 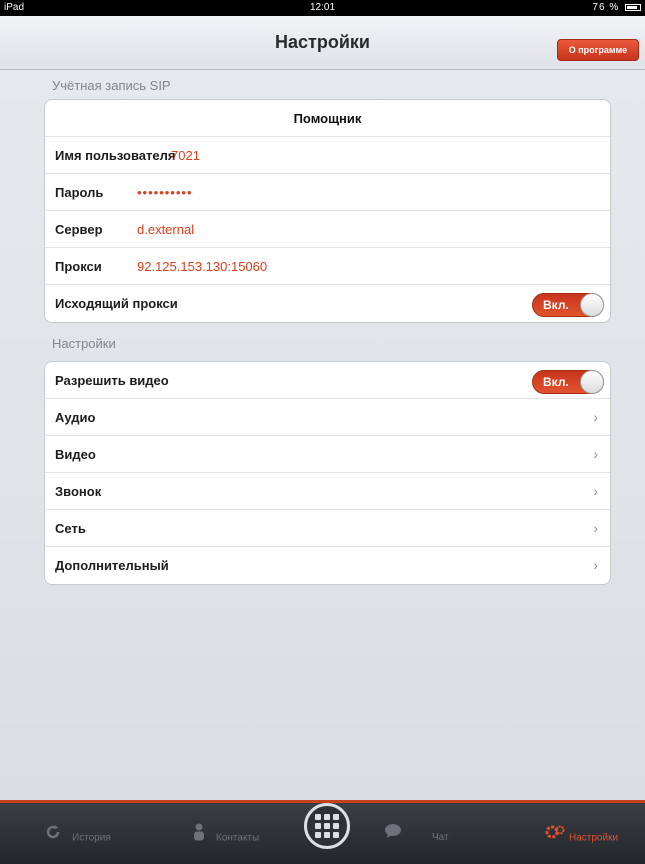 I want to click on enable-video-label: Разрешить видео, so click(x=112, y=380).